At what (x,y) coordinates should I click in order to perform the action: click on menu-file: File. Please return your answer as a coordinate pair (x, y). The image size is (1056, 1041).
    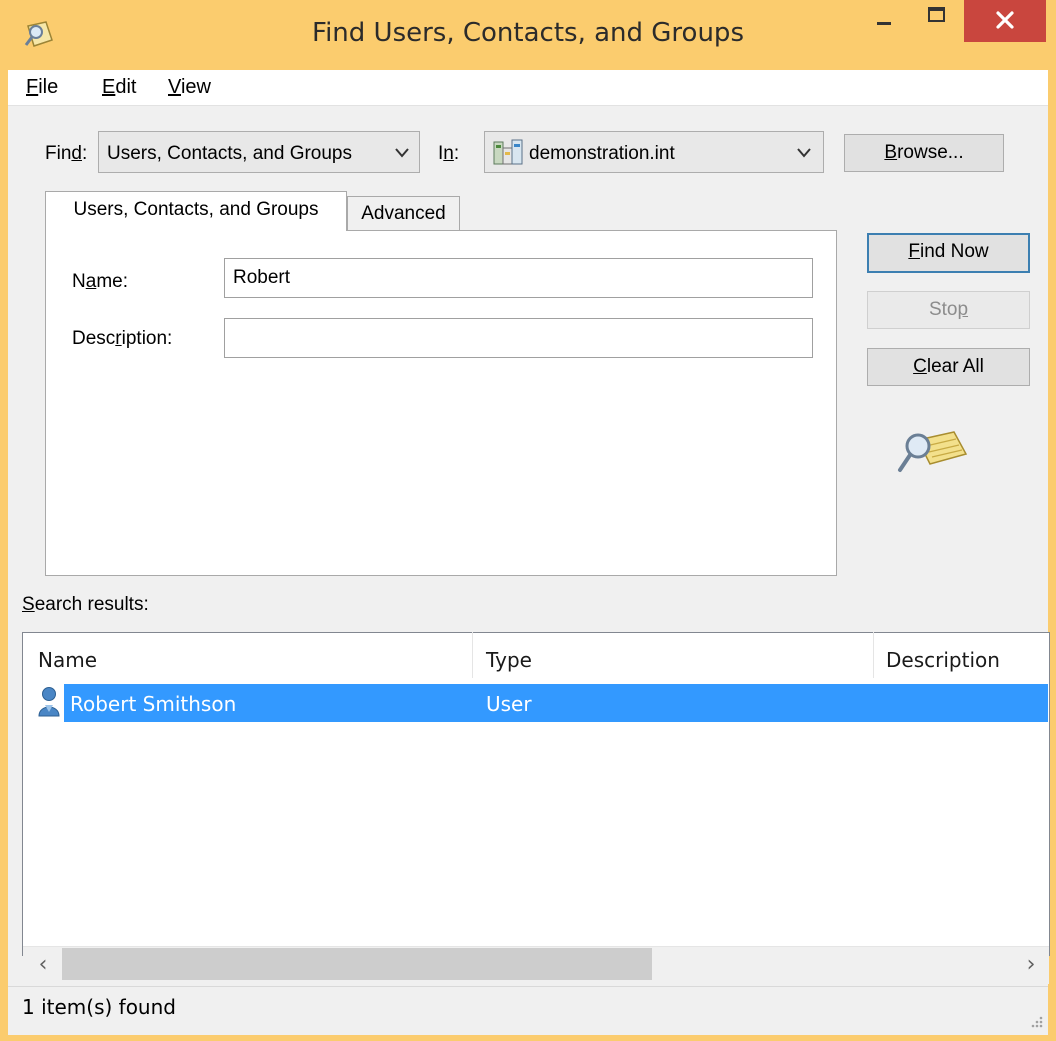
    Looking at the image, I should click on (42, 87).